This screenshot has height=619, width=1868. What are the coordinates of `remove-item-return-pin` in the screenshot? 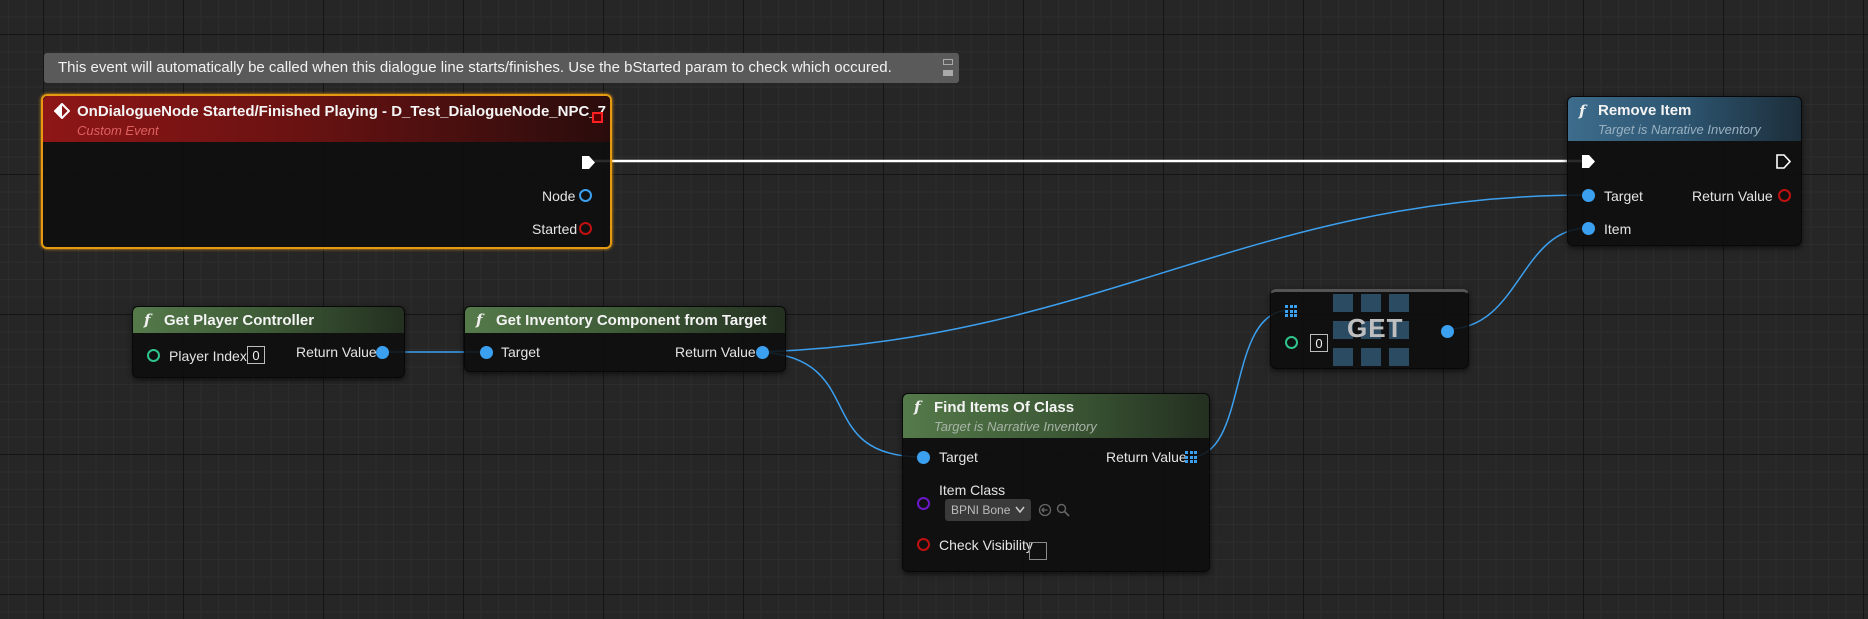 It's located at (1784, 195).